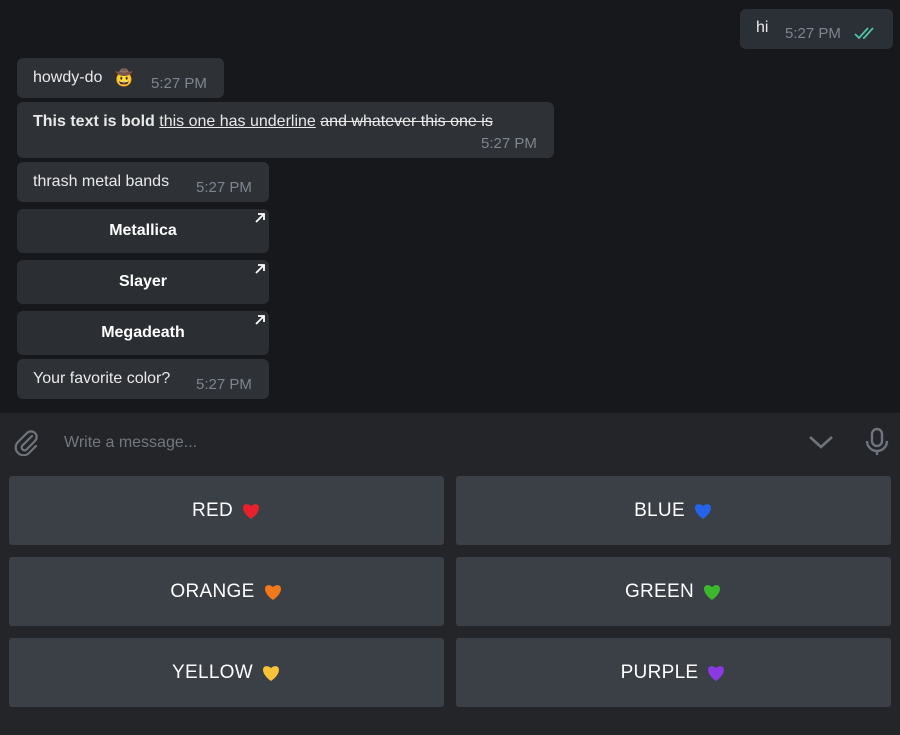  I want to click on underline-text: this one has underline, so click(237, 121).